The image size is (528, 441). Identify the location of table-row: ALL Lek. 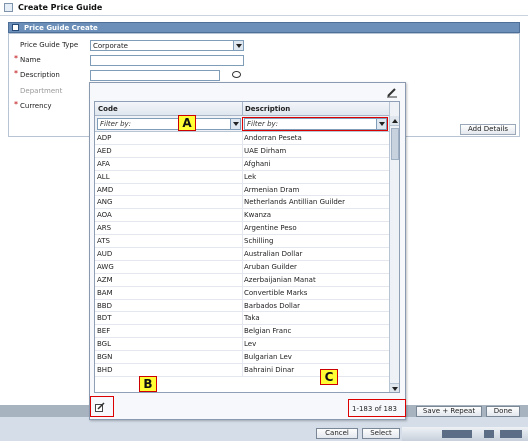
(242, 177).